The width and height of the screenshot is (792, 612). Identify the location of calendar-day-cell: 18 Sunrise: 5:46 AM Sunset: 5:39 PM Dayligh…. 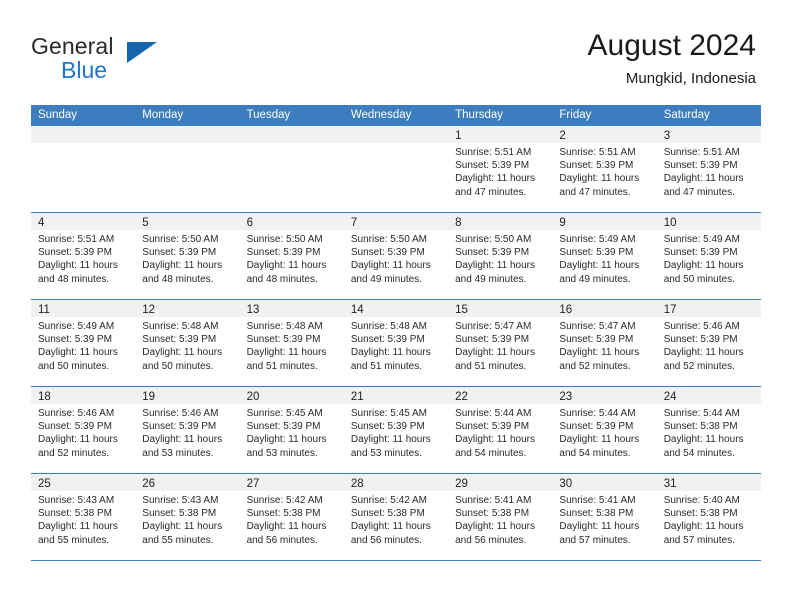
(83, 430).